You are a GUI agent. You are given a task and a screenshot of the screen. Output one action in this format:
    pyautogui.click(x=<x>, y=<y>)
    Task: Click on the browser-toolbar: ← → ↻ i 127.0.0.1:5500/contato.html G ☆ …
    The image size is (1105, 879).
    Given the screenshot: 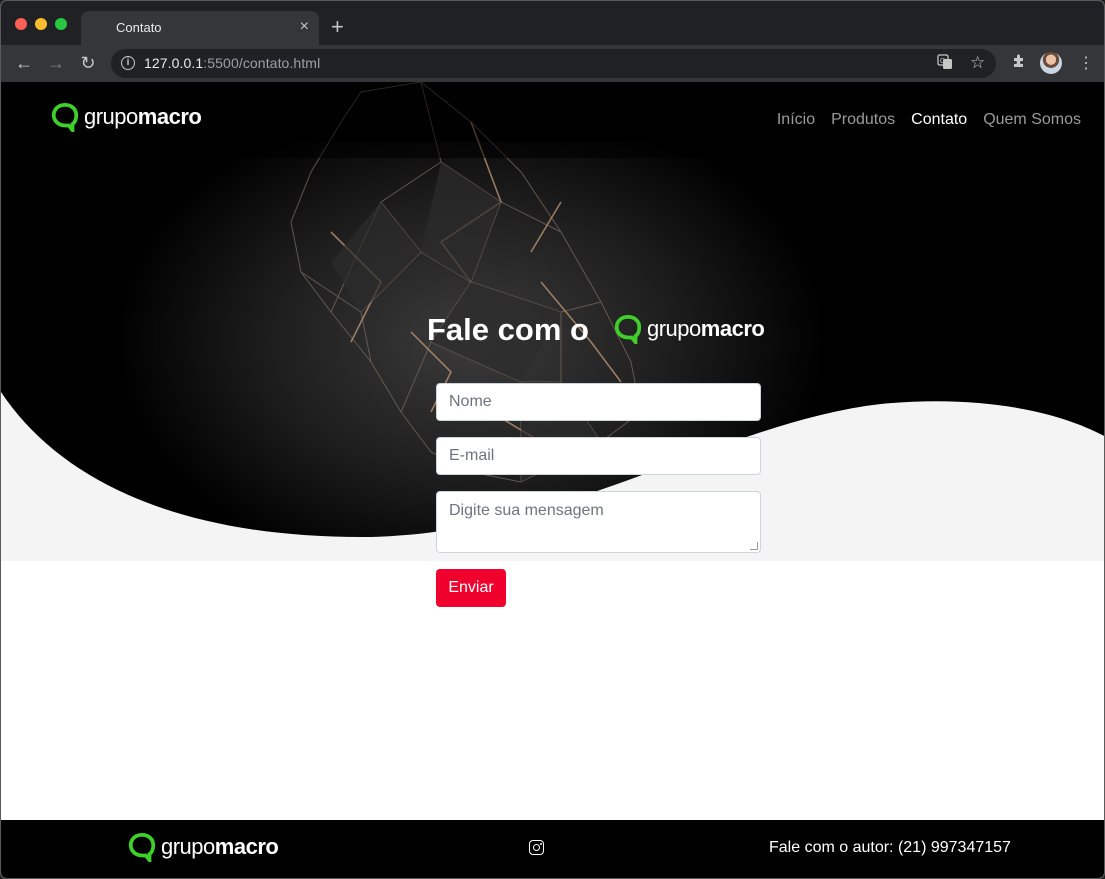 What is the action you would take?
    pyautogui.click(x=552, y=63)
    